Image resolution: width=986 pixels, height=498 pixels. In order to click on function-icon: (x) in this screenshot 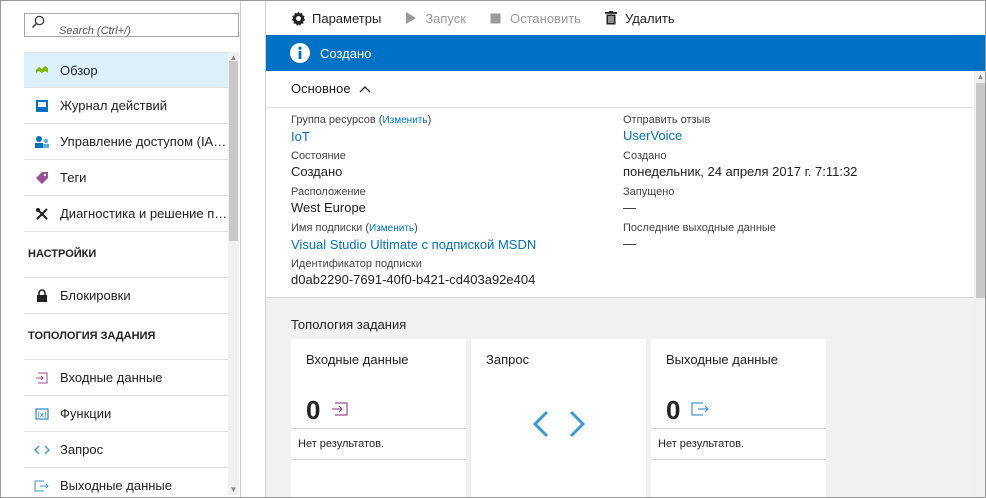, I will do `click(42, 414)`.